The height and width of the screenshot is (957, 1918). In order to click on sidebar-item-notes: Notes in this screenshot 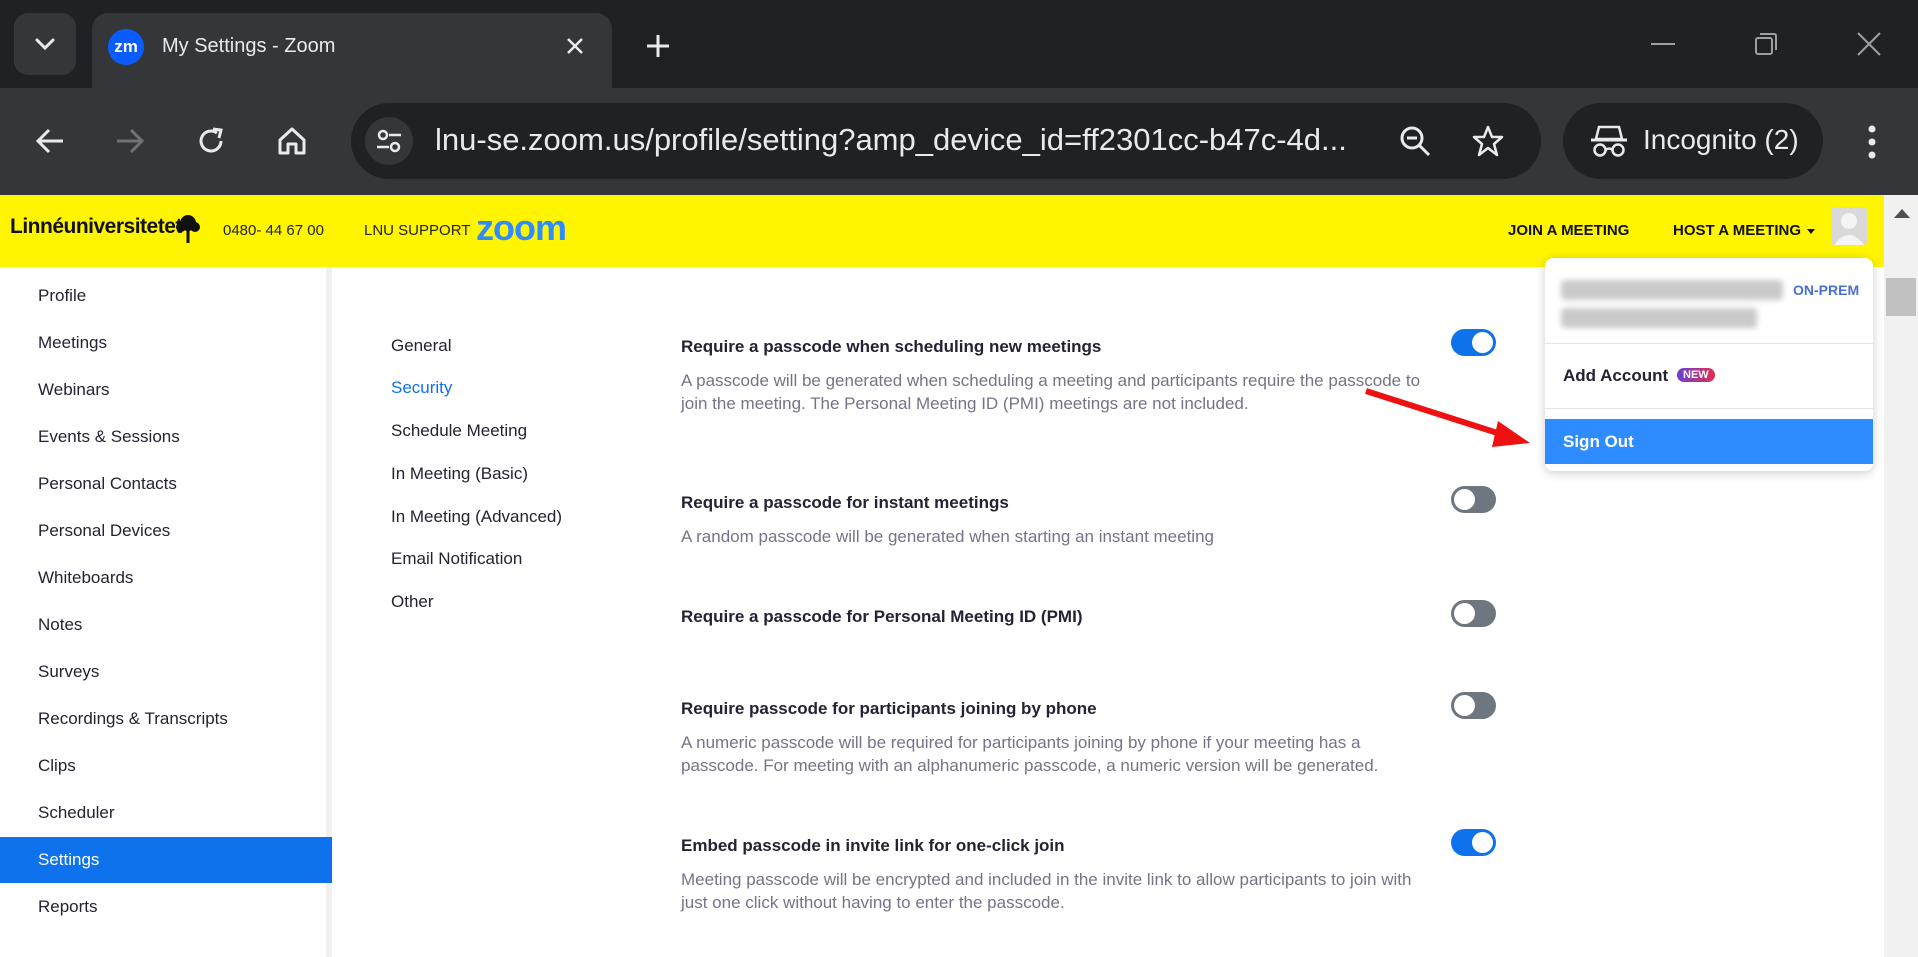, I will do `click(166, 625)`.